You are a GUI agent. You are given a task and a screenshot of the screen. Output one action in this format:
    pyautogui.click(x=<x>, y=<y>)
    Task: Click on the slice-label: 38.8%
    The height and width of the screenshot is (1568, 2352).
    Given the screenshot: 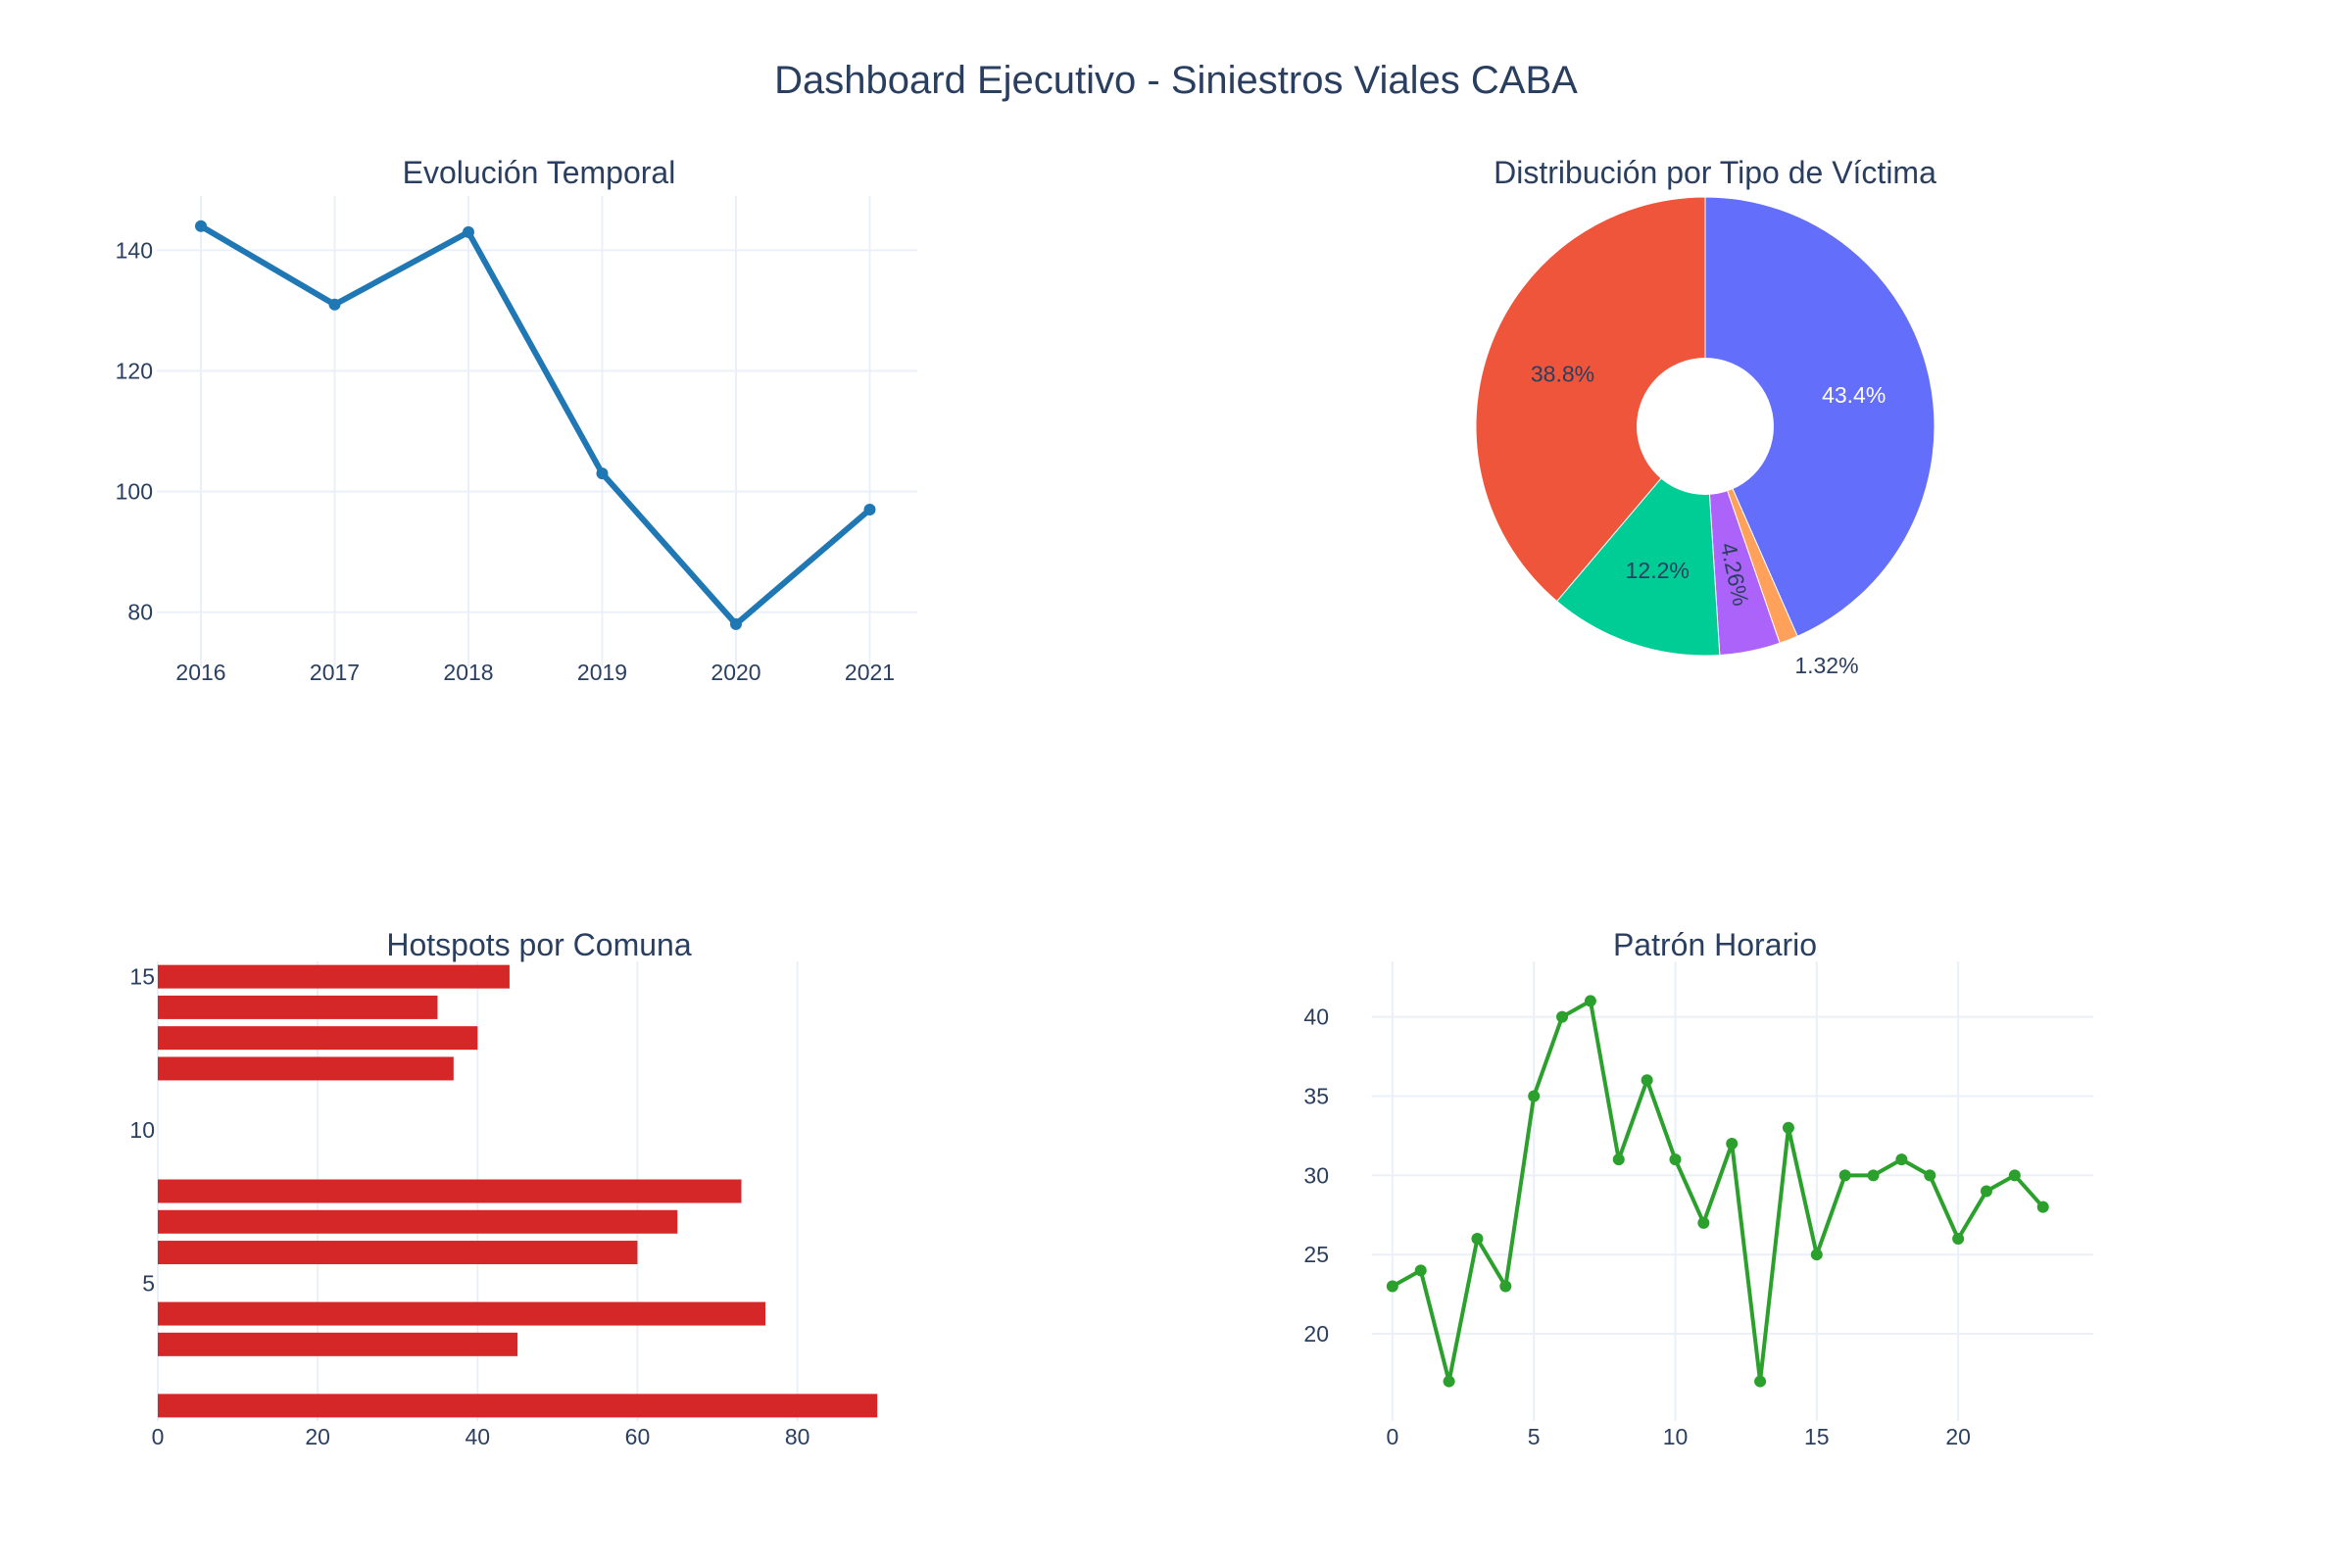 What is the action you would take?
    pyautogui.click(x=1562, y=374)
    